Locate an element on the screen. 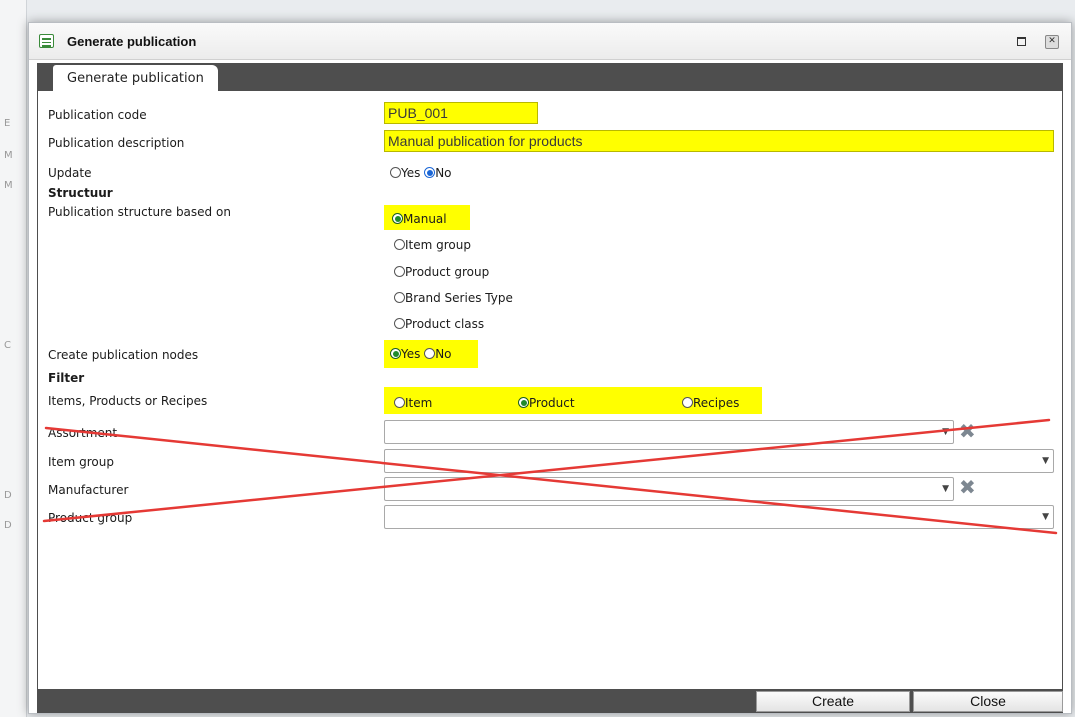 The height and width of the screenshot is (717, 1075). structure-section-heading: Structuur is located at coordinates (80, 193).